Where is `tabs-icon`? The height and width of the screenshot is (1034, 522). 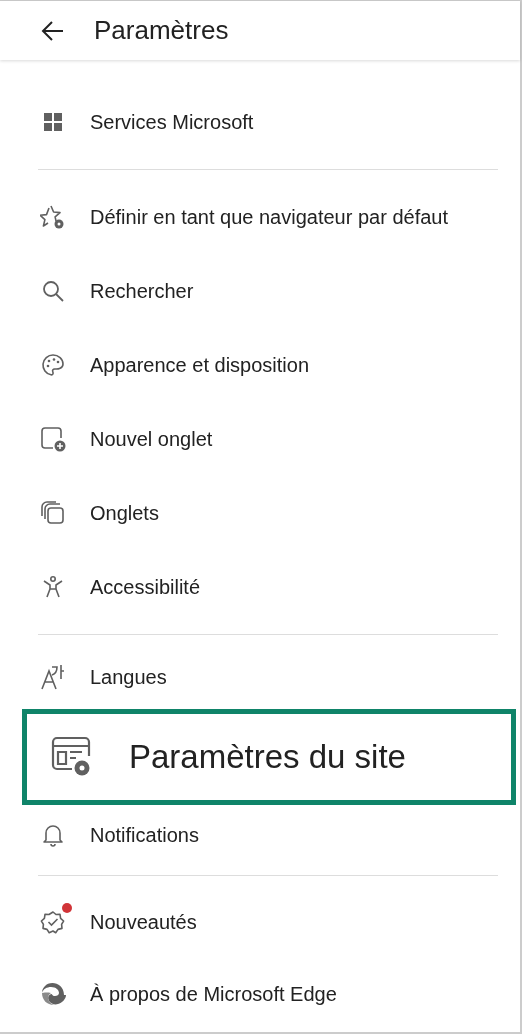 tabs-icon is located at coordinates (53, 513).